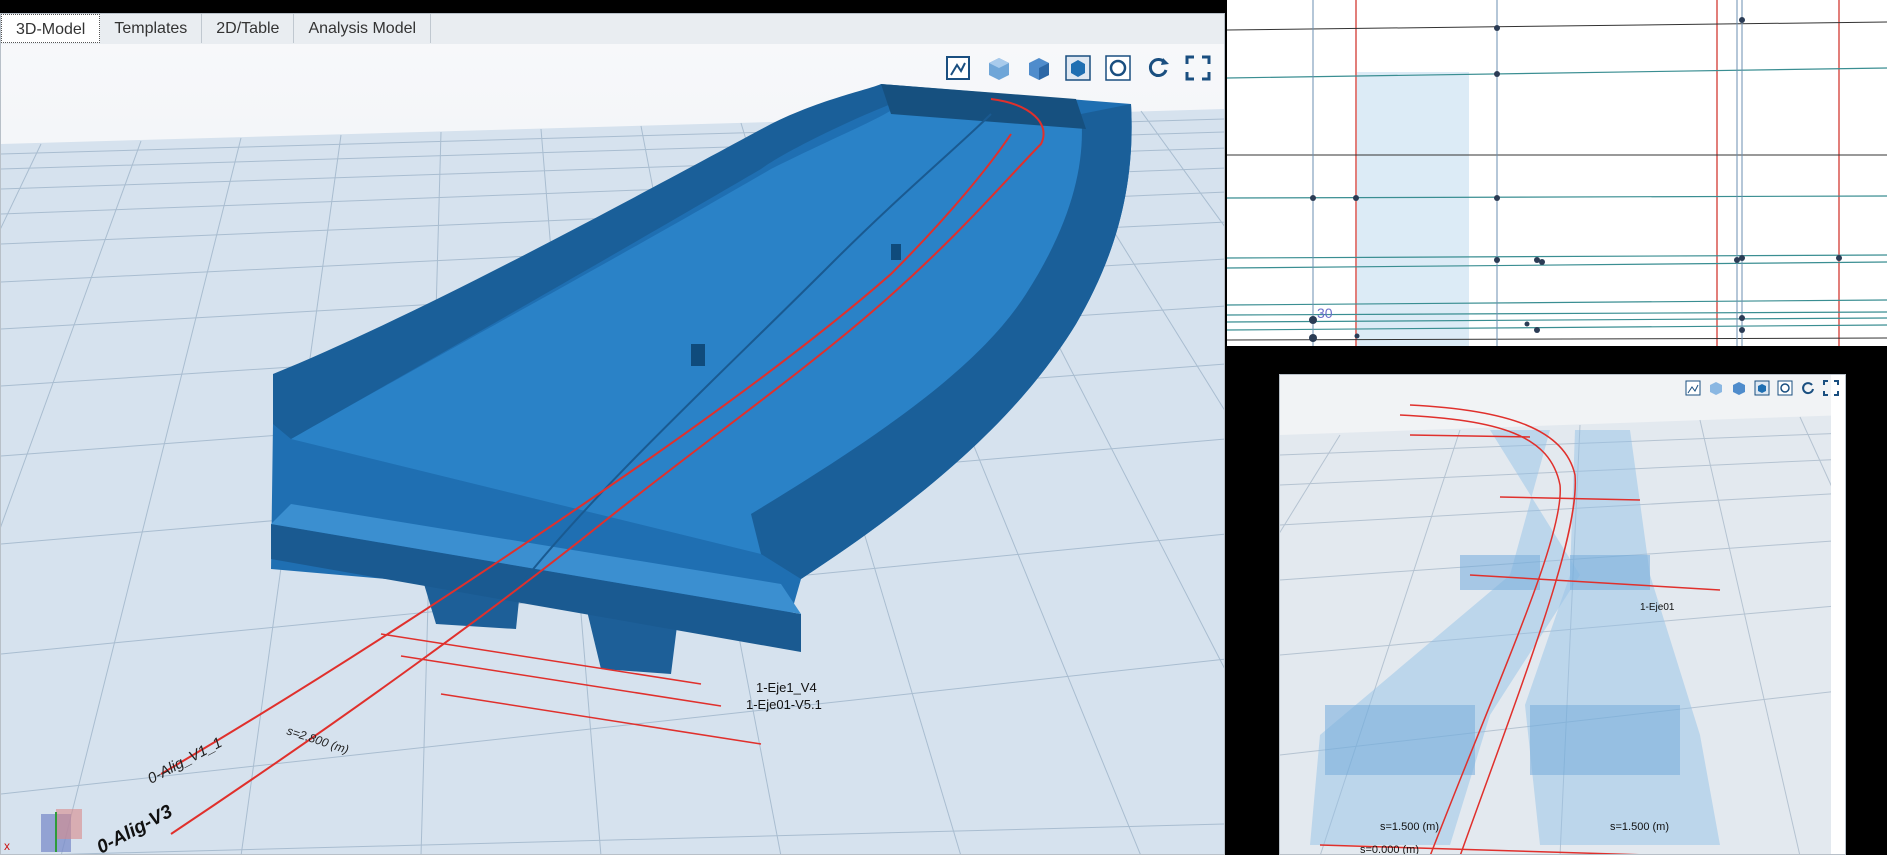 The image size is (1887, 855). Describe the element at coordinates (786, 687) in the screenshot. I see `axis-v4-label: 1-Eje1_V4` at that location.